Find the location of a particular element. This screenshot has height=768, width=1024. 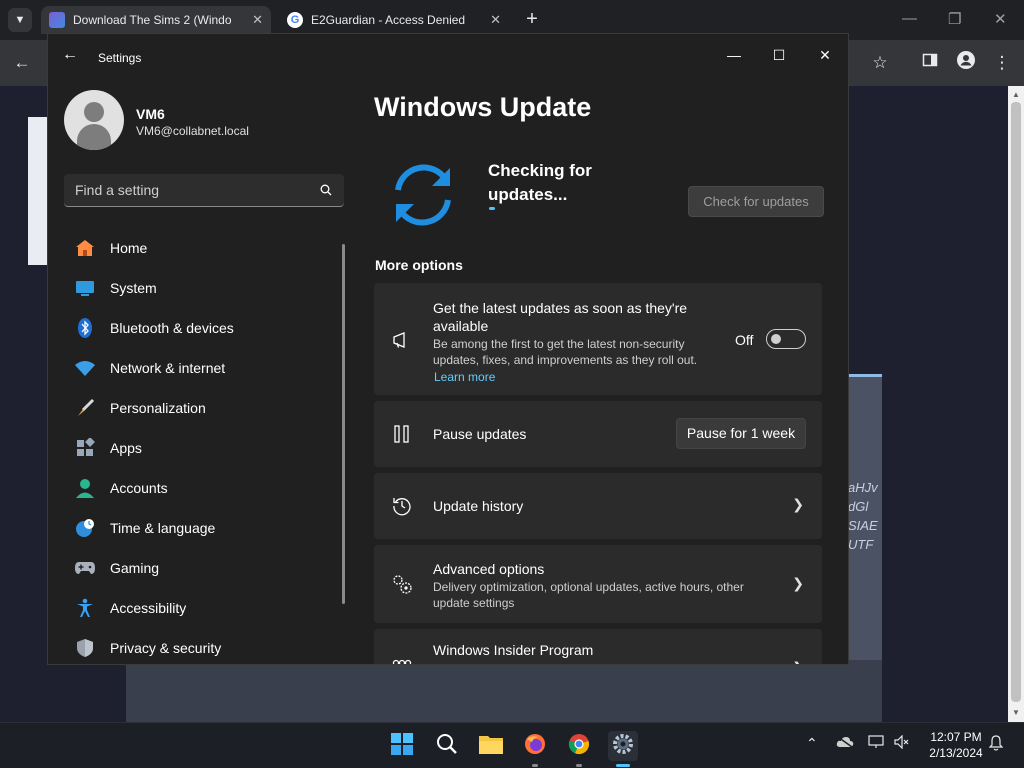

scrollbar-thumb is located at coordinates (1016, 402).